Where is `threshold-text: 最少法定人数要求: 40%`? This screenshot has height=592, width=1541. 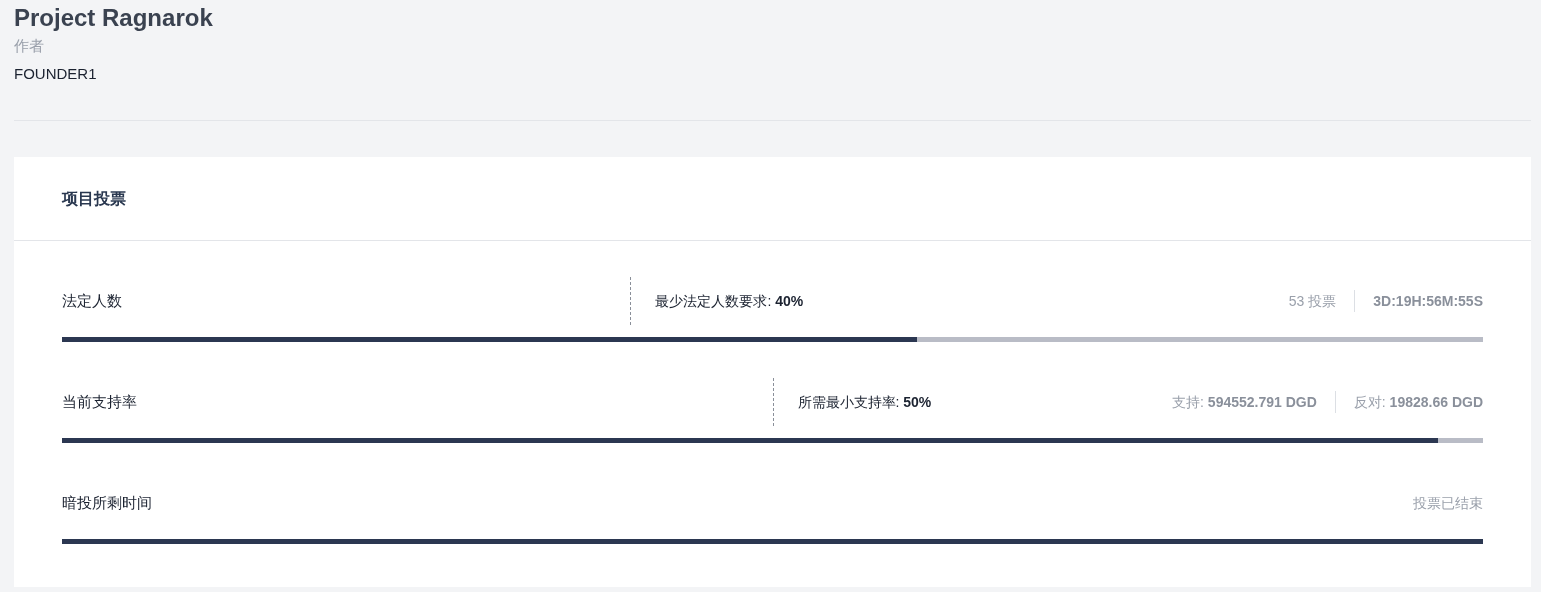
threshold-text: 最少法定人数要求: 40% is located at coordinates (729, 301).